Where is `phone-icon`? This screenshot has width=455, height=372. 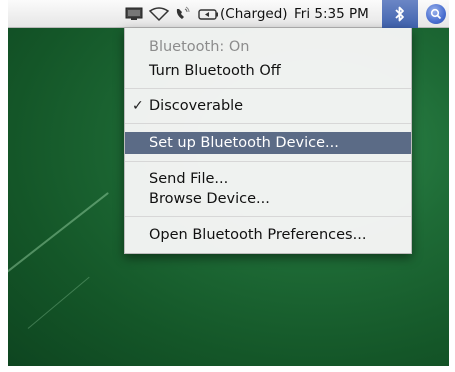 phone-icon is located at coordinates (183, 13).